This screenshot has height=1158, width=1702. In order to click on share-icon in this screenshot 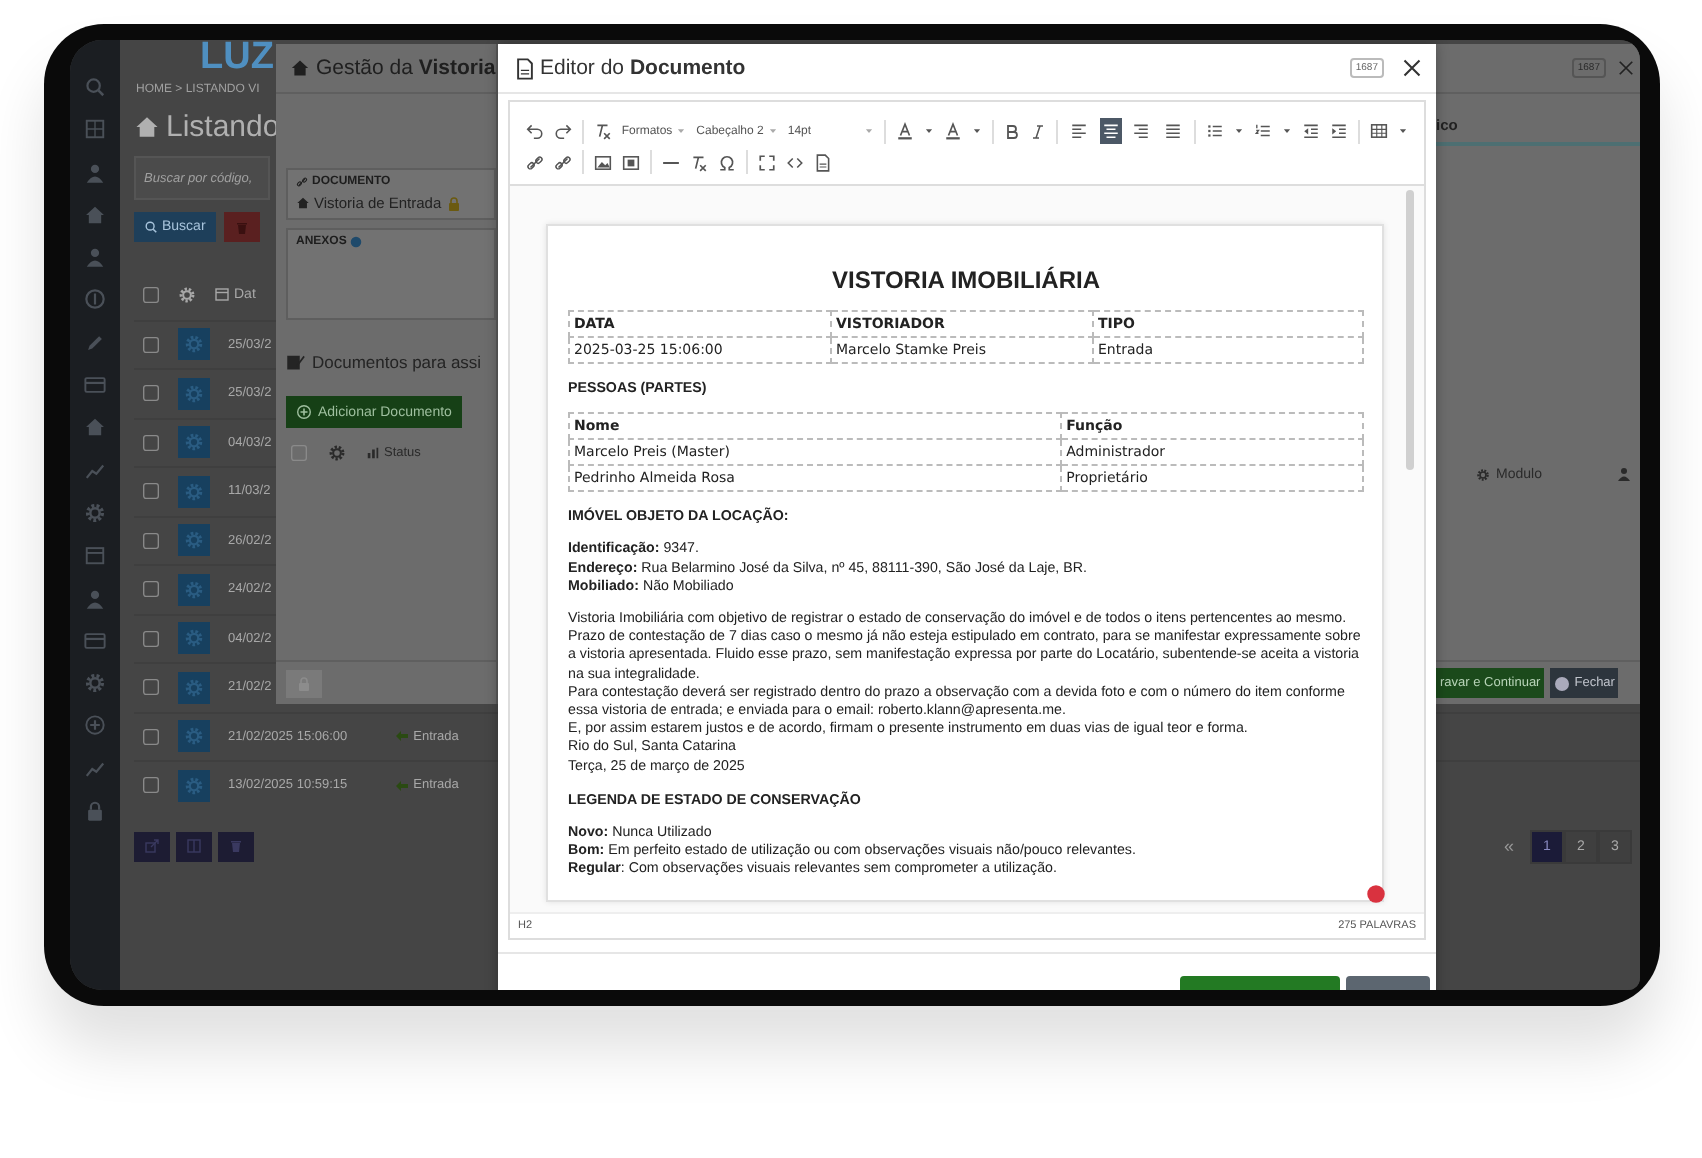, I will do `click(152, 846)`.